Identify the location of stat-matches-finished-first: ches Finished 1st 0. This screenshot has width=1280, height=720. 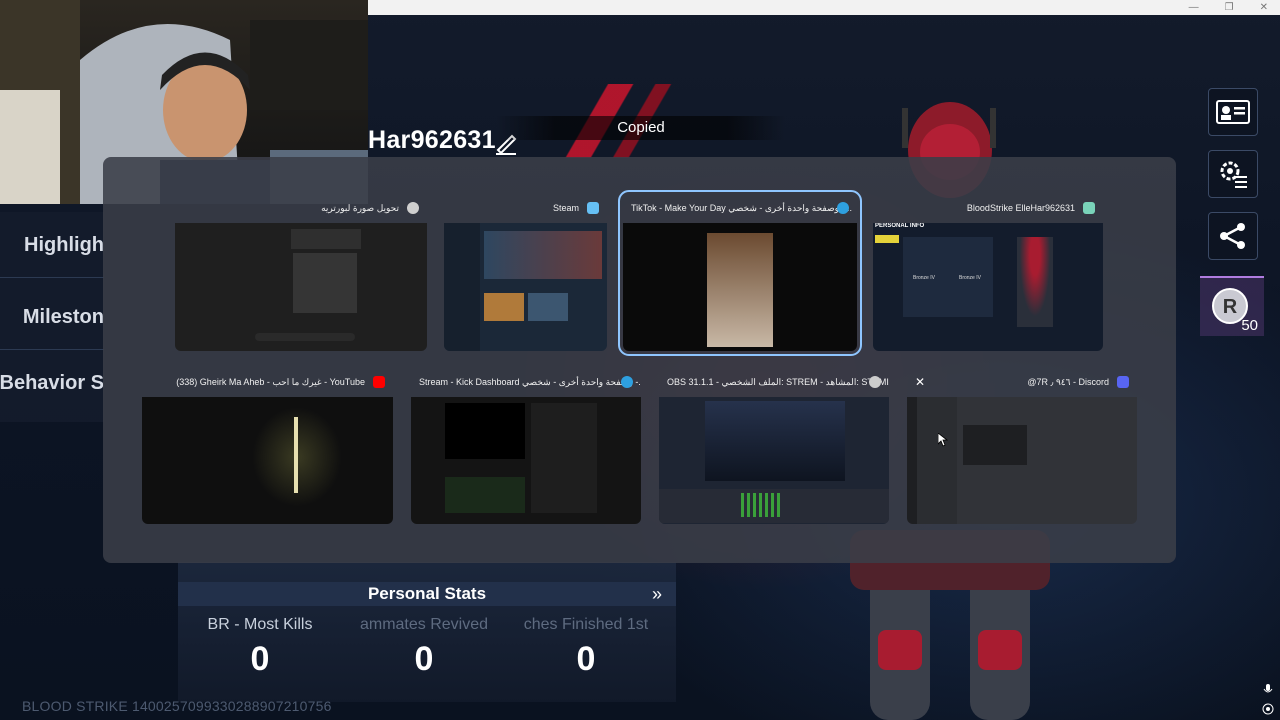
(586, 647).